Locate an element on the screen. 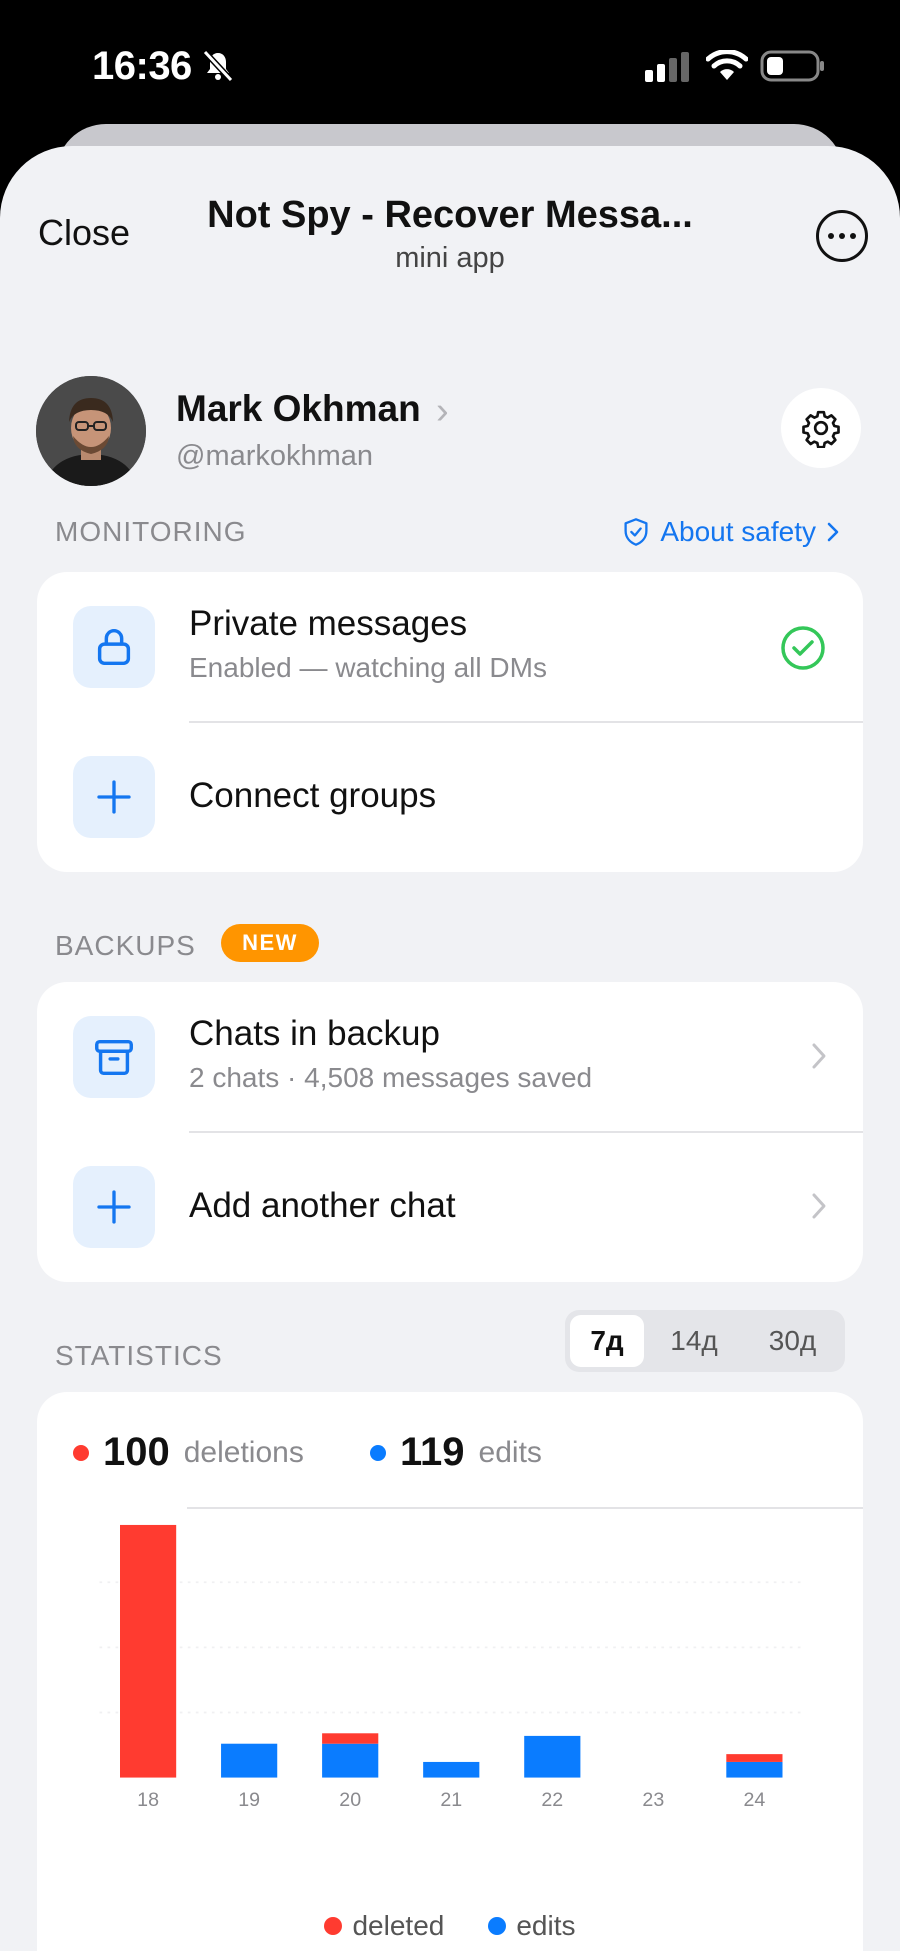  more-options-button is located at coordinates (842, 236).